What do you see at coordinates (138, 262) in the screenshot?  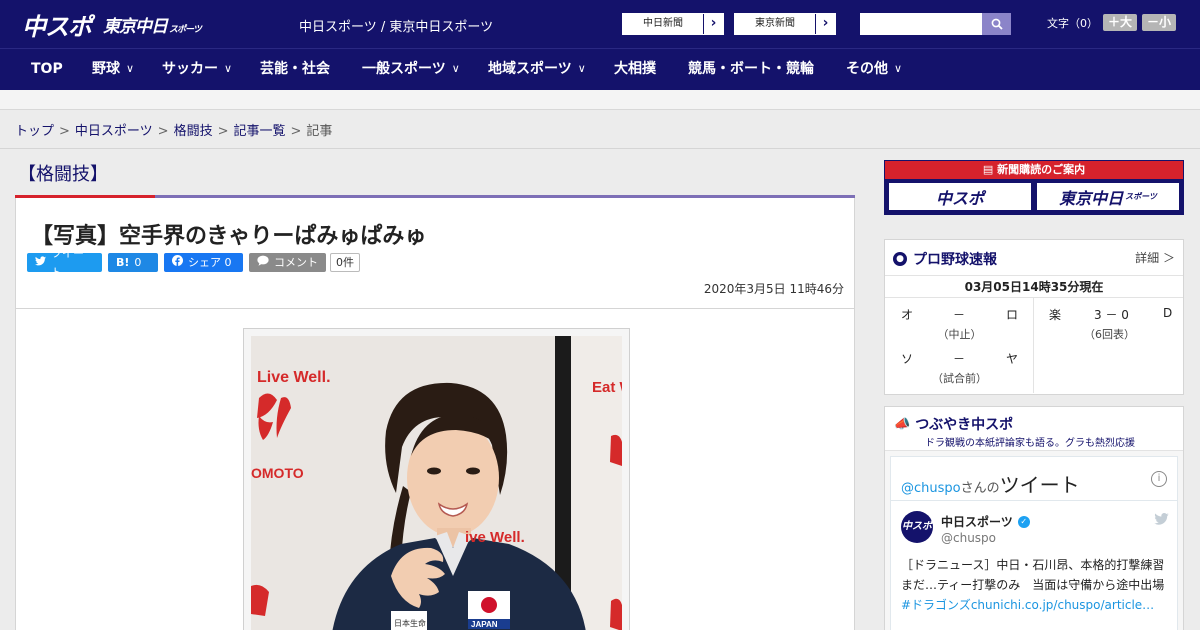 I see `hatena-count: 0` at bounding box center [138, 262].